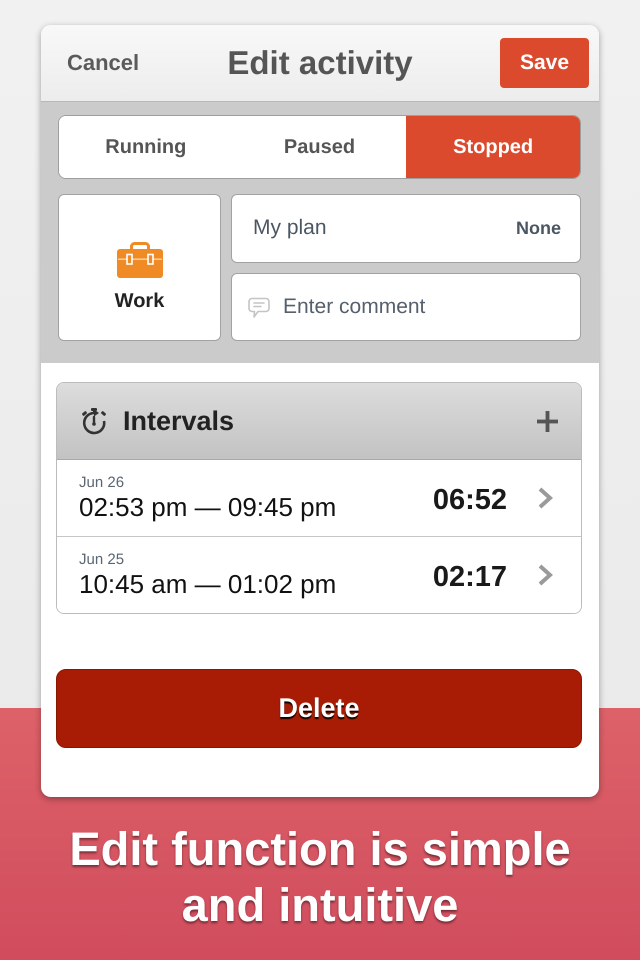  I want to click on plan-selector: My plan None, so click(406, 228).